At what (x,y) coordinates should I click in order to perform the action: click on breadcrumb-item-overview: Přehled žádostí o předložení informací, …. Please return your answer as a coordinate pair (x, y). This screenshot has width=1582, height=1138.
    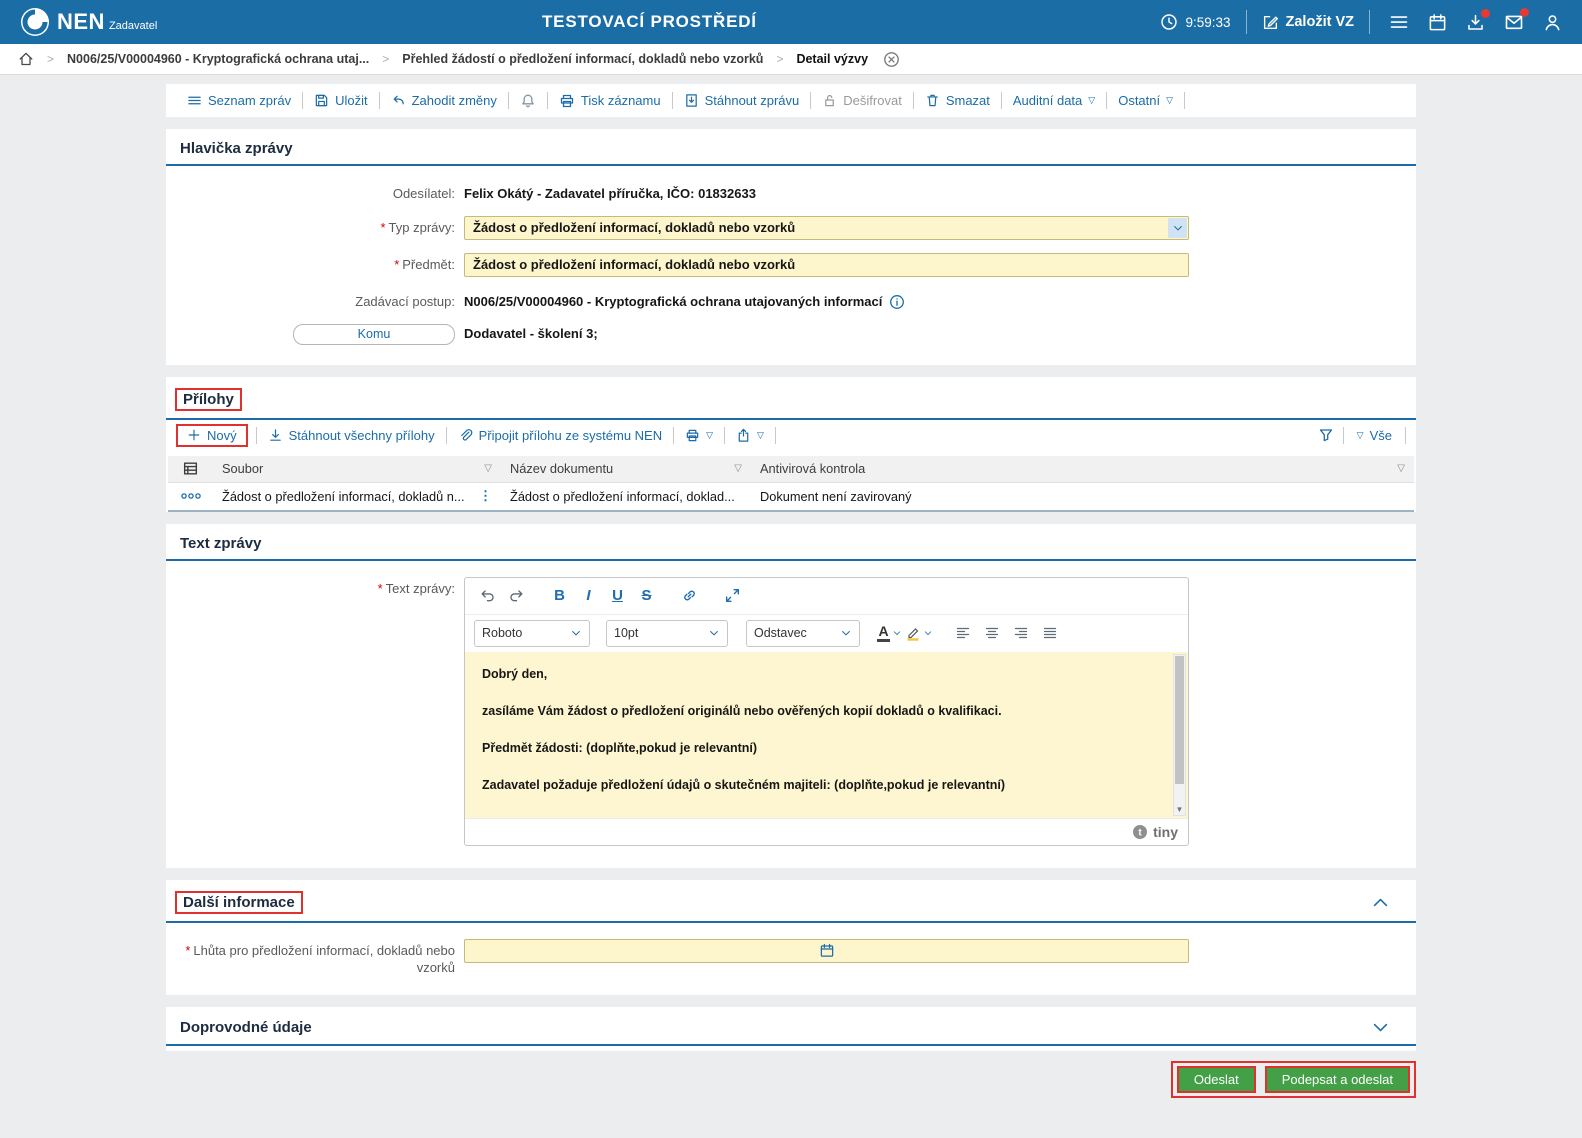
    Looking at the image, I should click on (582, 59).